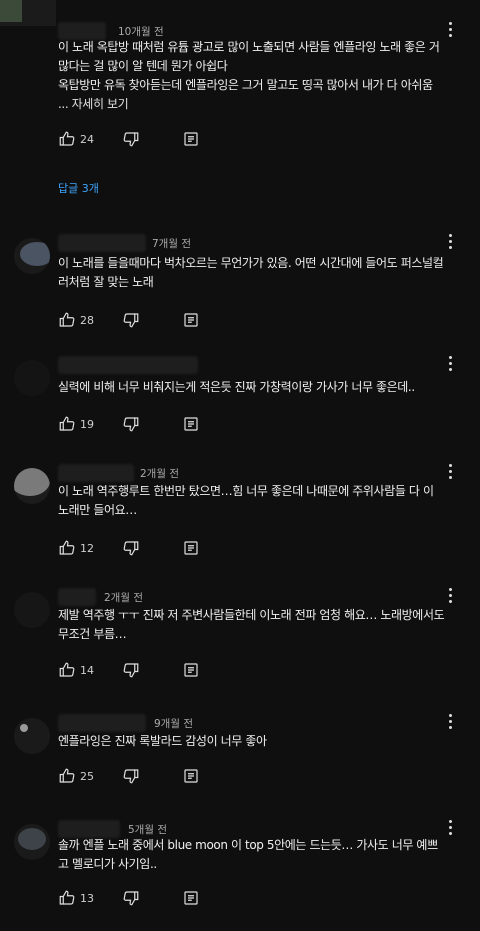 The height and width of the screenshot is (931, 480). I want to click on comment-time: 10개월 전, so click(141, 32).